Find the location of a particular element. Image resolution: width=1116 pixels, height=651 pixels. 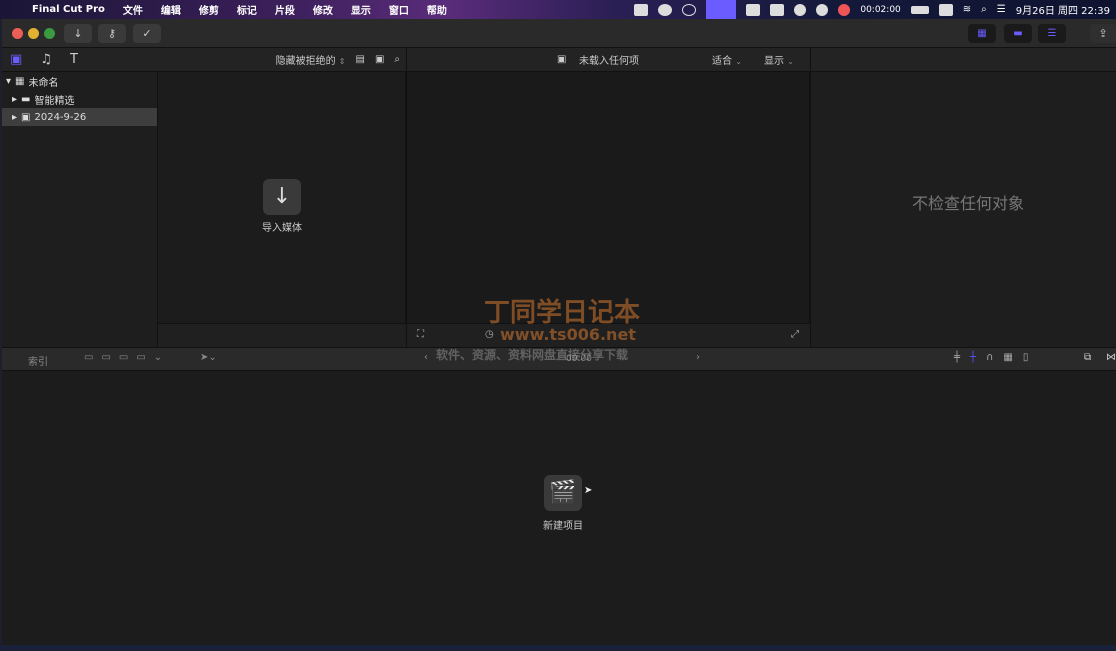

share-icon is located at coordinates (689, 9).